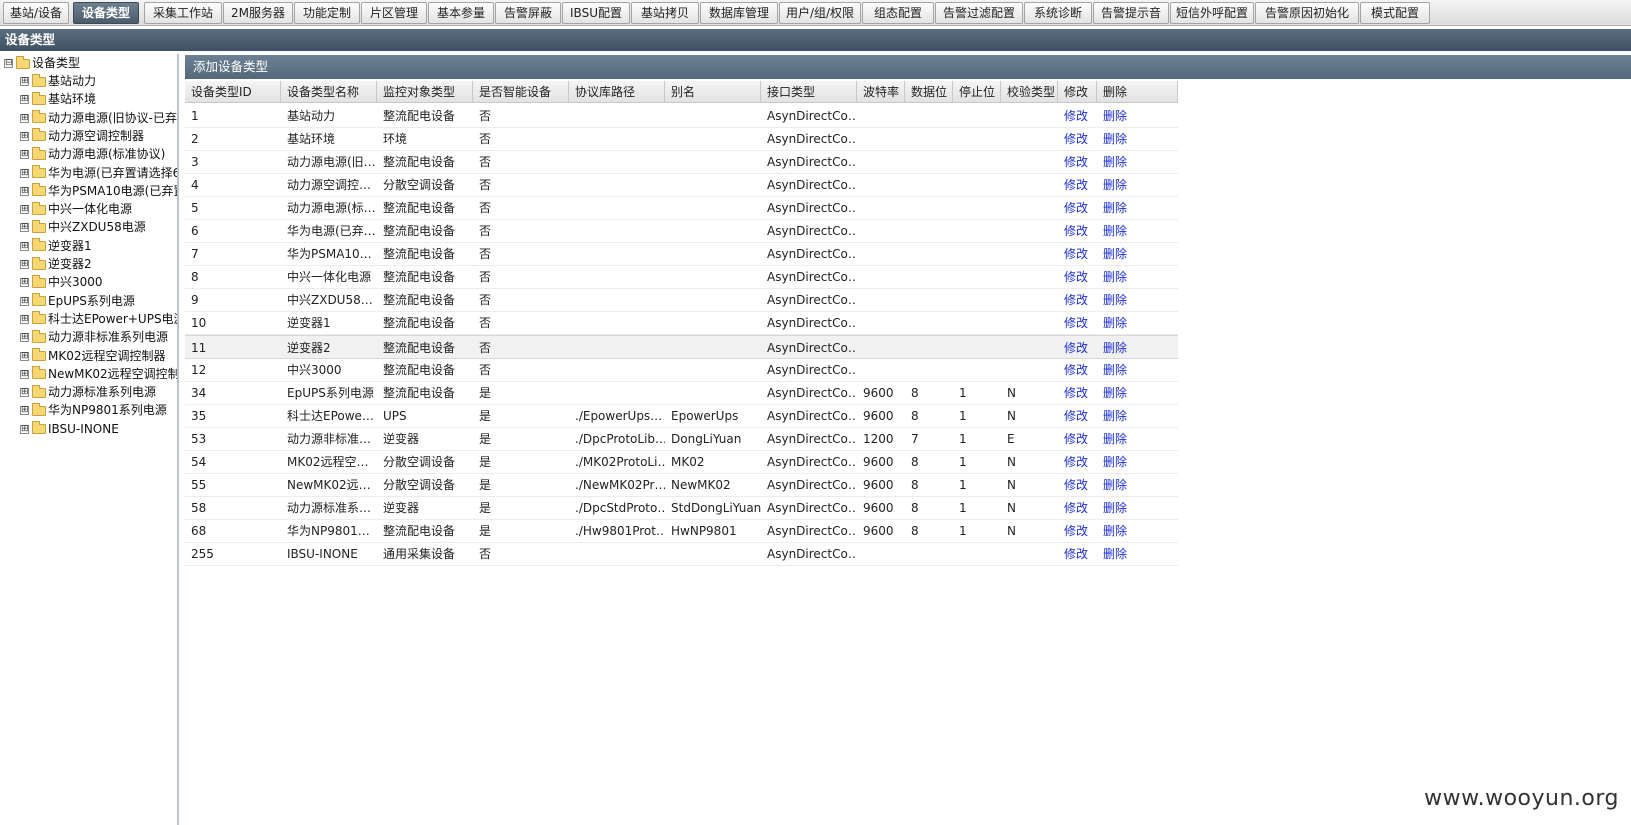 The height and width of the screenshot is (825, 1631). I want to click on tree-item: ⊞ 基站环境, so click(58, 99).